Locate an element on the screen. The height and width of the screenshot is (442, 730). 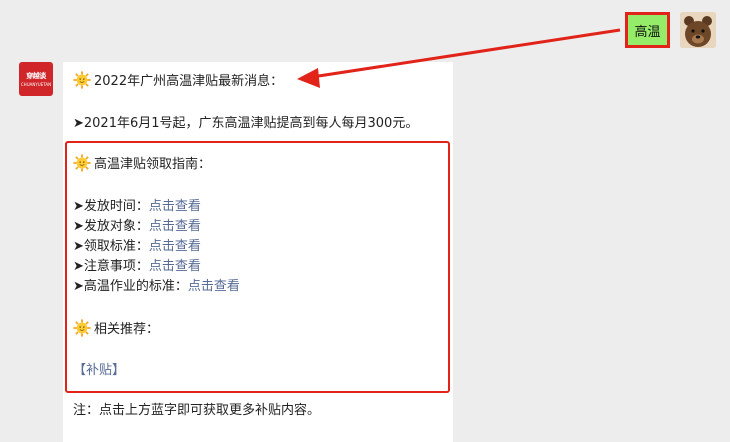
guide-item-recipients: ➤发放对象：点击查看 is located at coordinates (137, 227).